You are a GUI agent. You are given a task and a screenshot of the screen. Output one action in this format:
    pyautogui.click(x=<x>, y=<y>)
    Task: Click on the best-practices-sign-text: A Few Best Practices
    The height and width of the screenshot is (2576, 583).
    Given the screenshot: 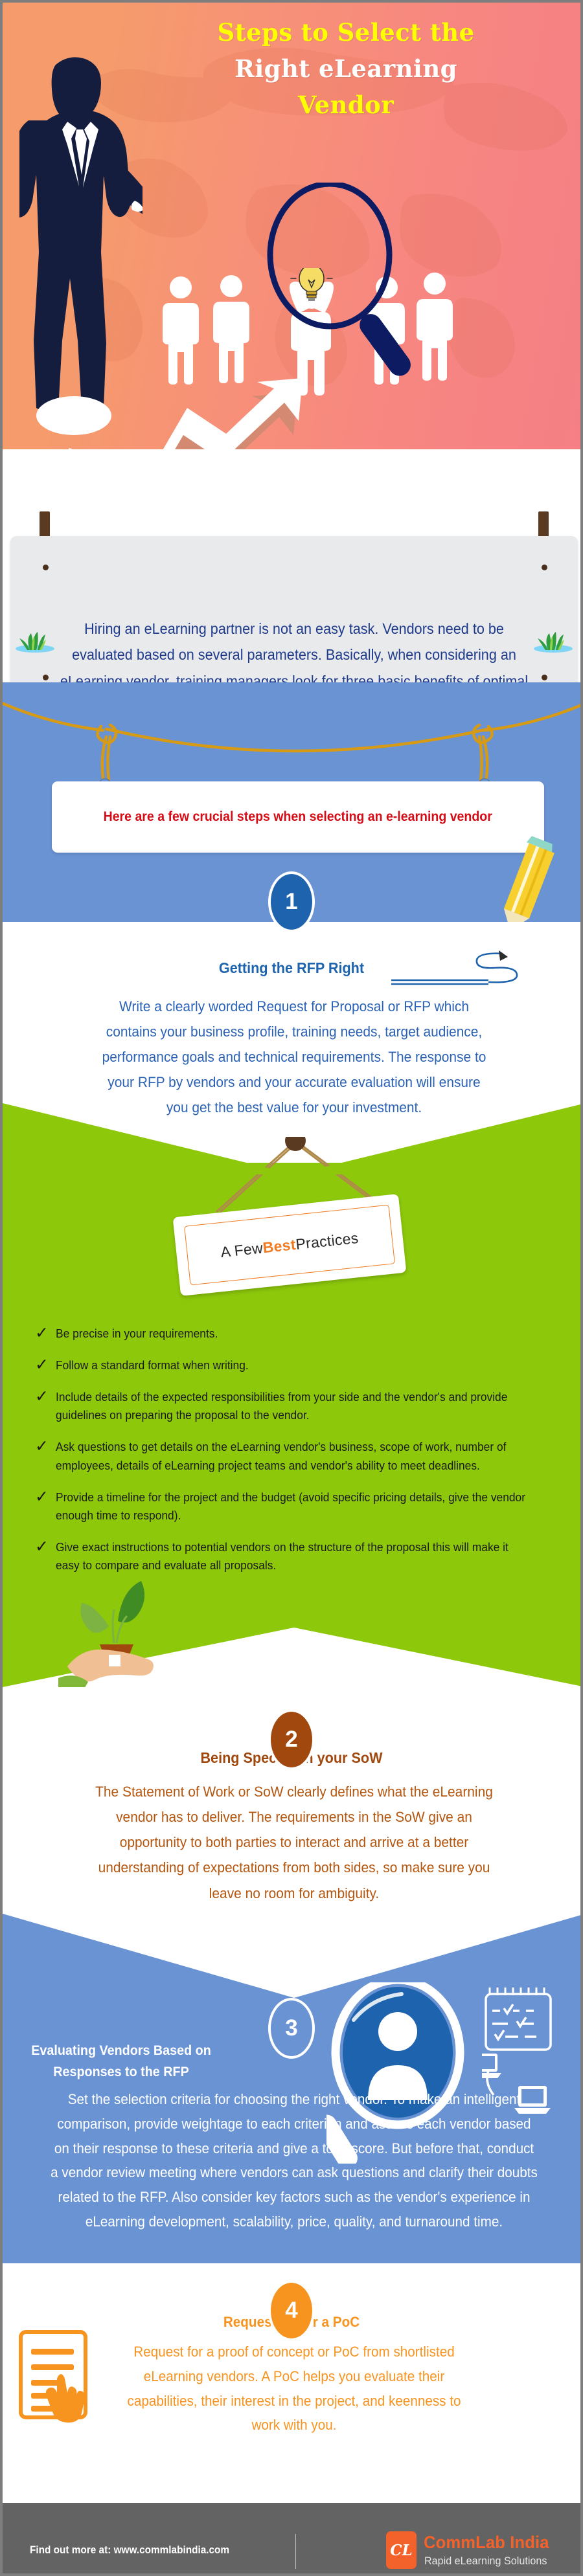 What is the action you would take?
    pyautogui.click(x=289, y=1245)
    